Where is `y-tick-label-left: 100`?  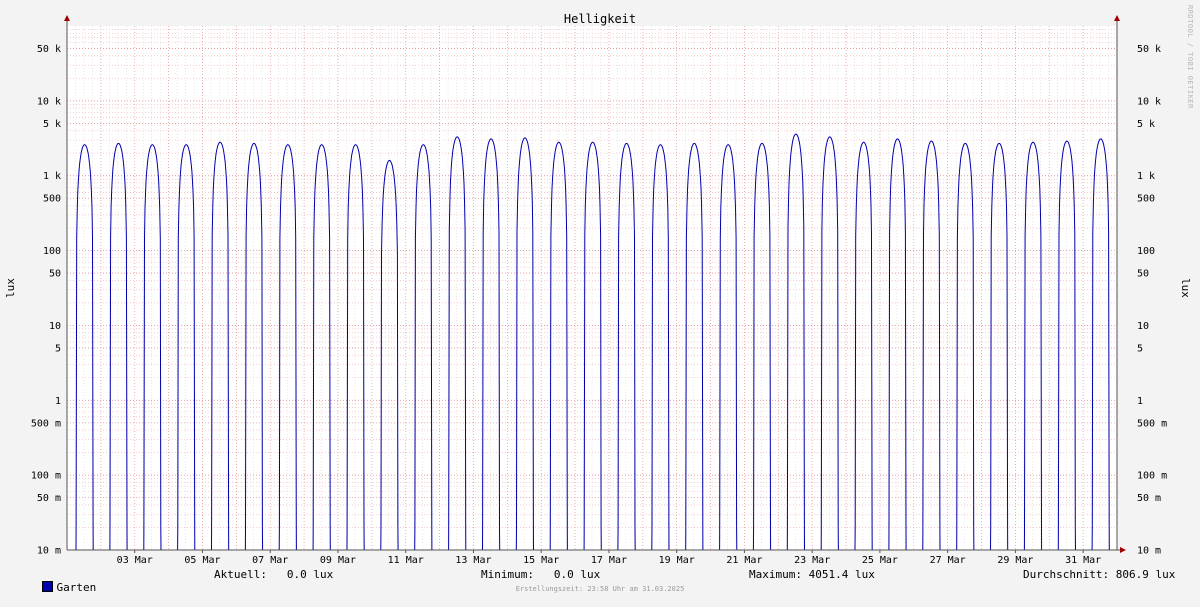
y-tick-label-left: 100 is located at coordinates (52, 251).